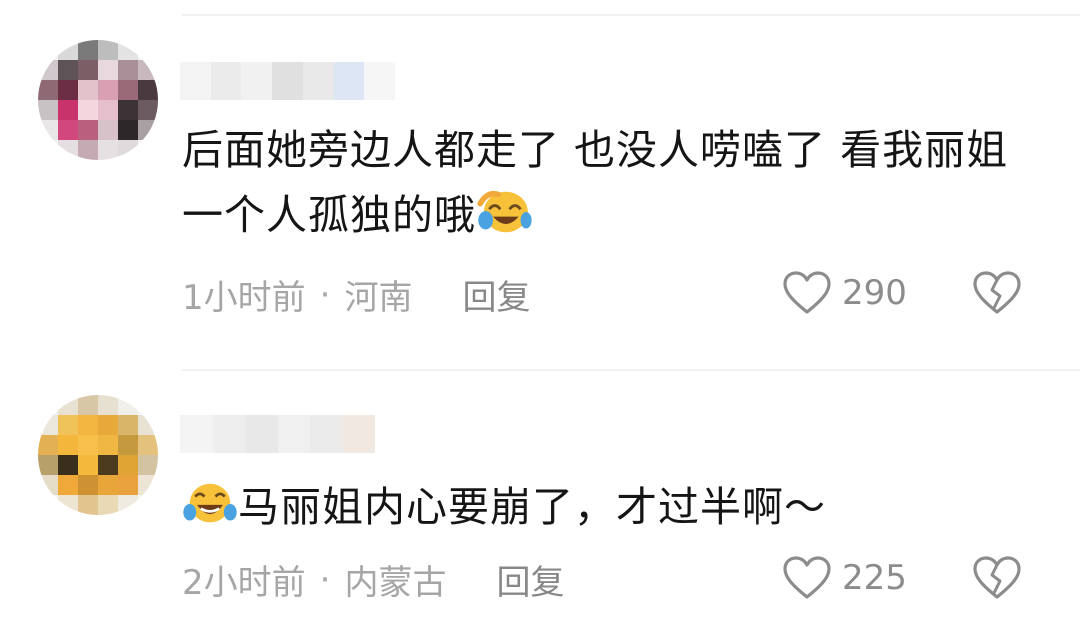 The image size is (1080, 637). I want to click on comment-location: 河南, so click(378, 298).